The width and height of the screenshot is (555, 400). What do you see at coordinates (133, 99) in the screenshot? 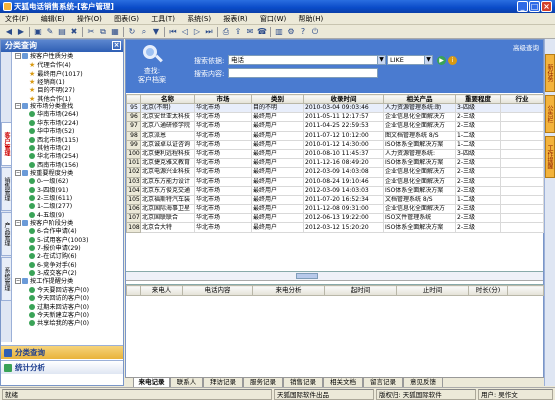
I see `column-header` at bounding box center [133, 99].